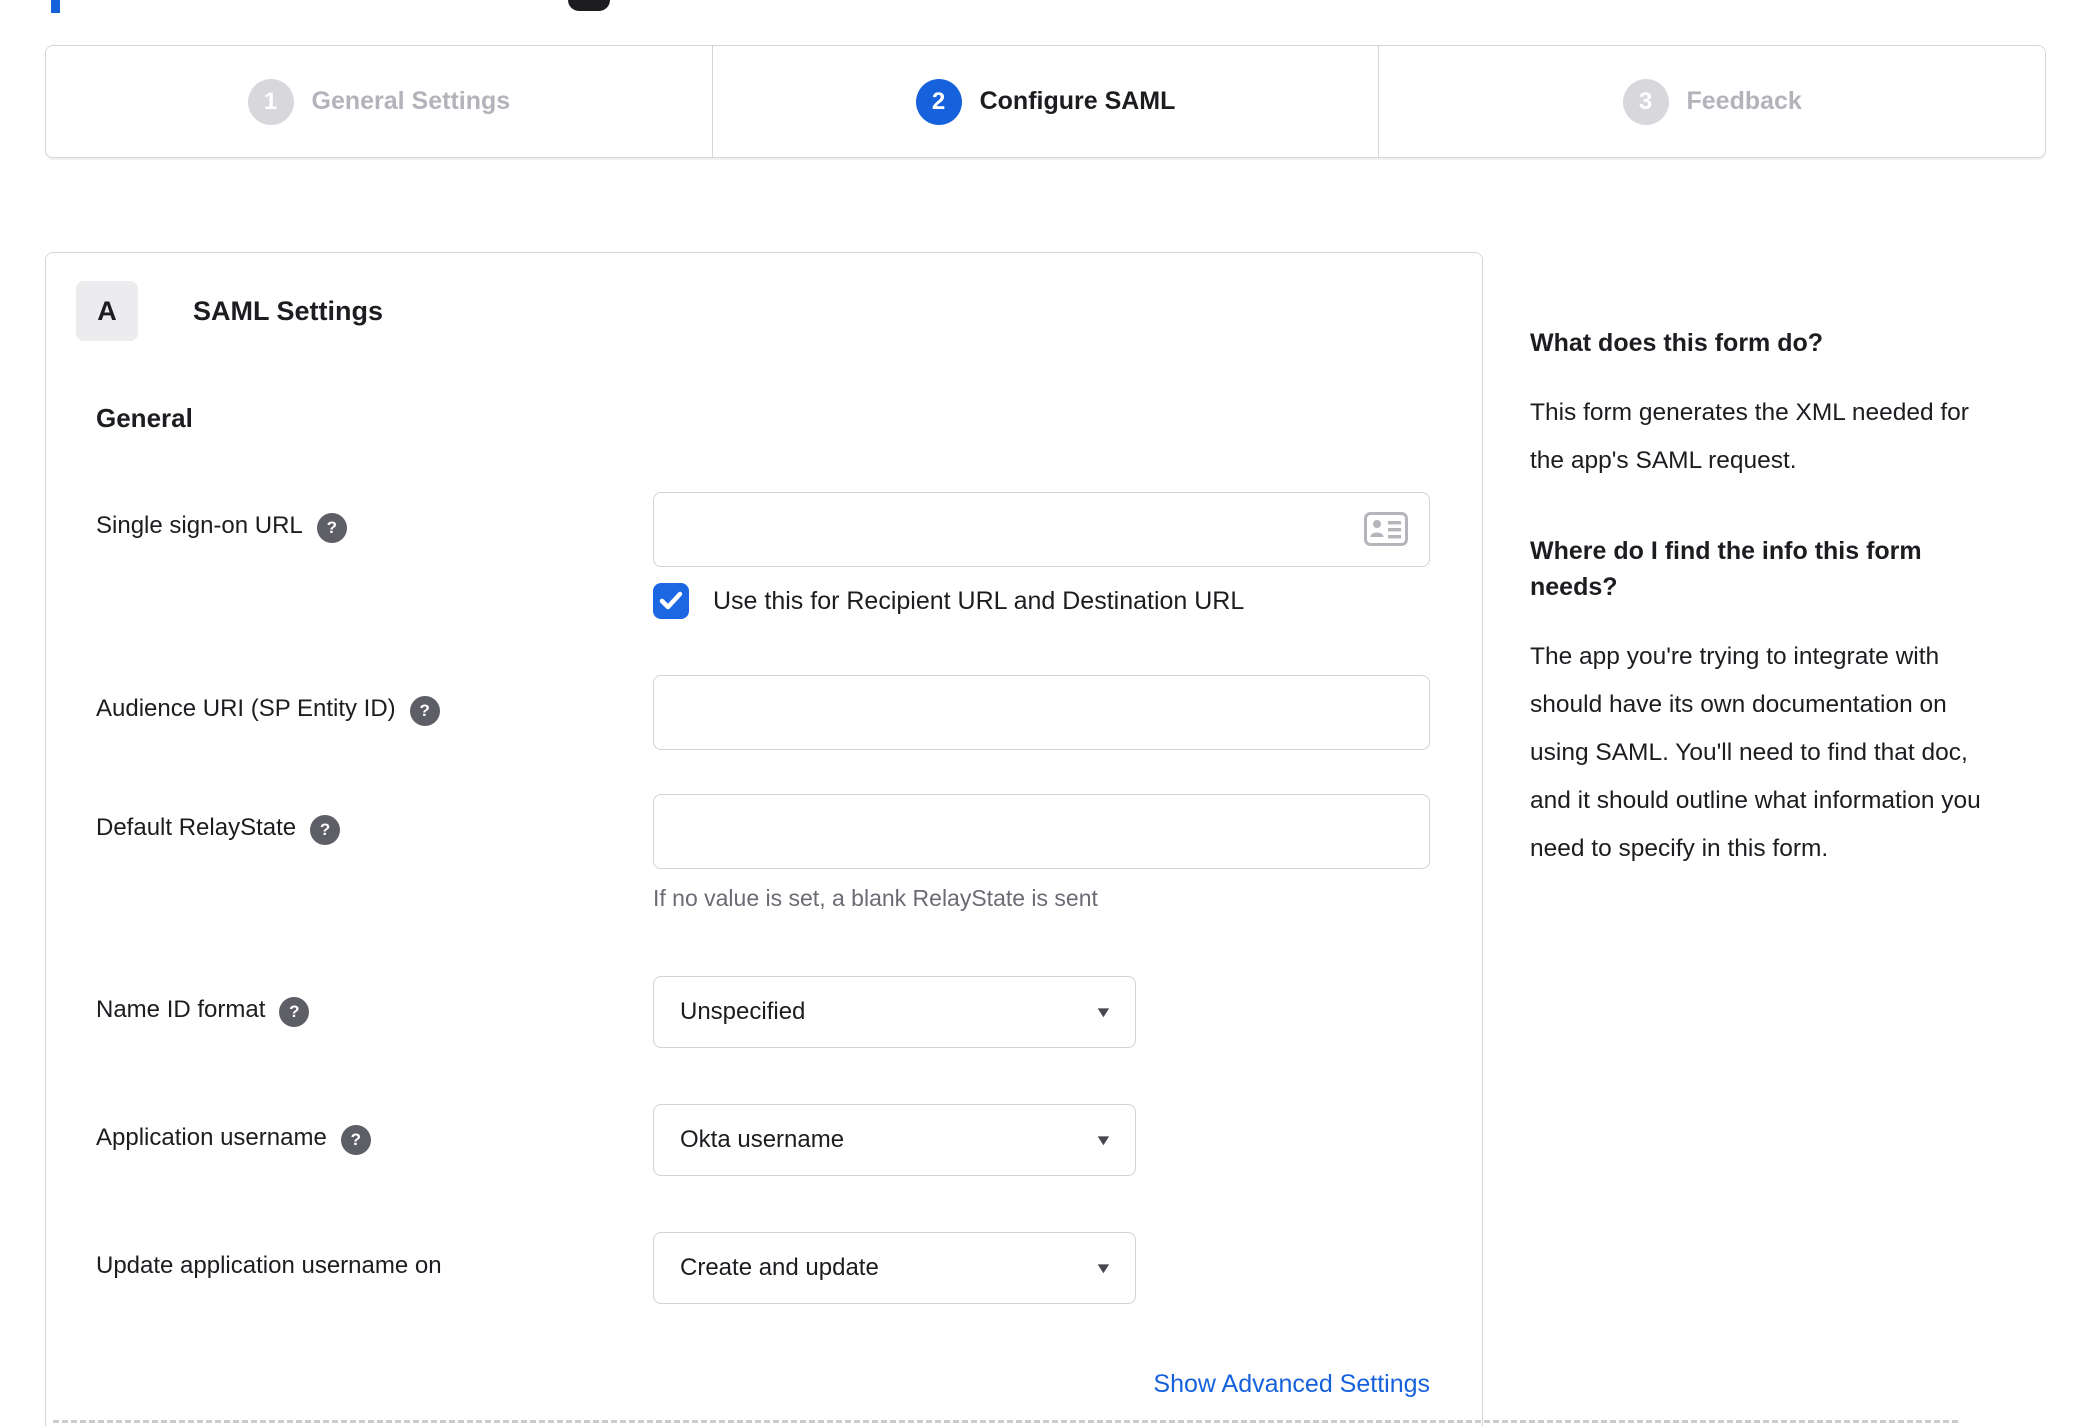  I want to click on application-username-row: Application username ? Okta username ▼, so click(766, 1140).